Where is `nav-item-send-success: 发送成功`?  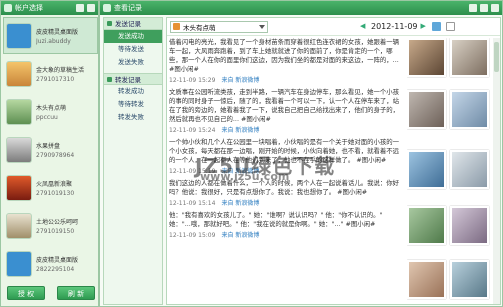 nav-item-send-success: 发送成功 is located at coordinates (133, 36).